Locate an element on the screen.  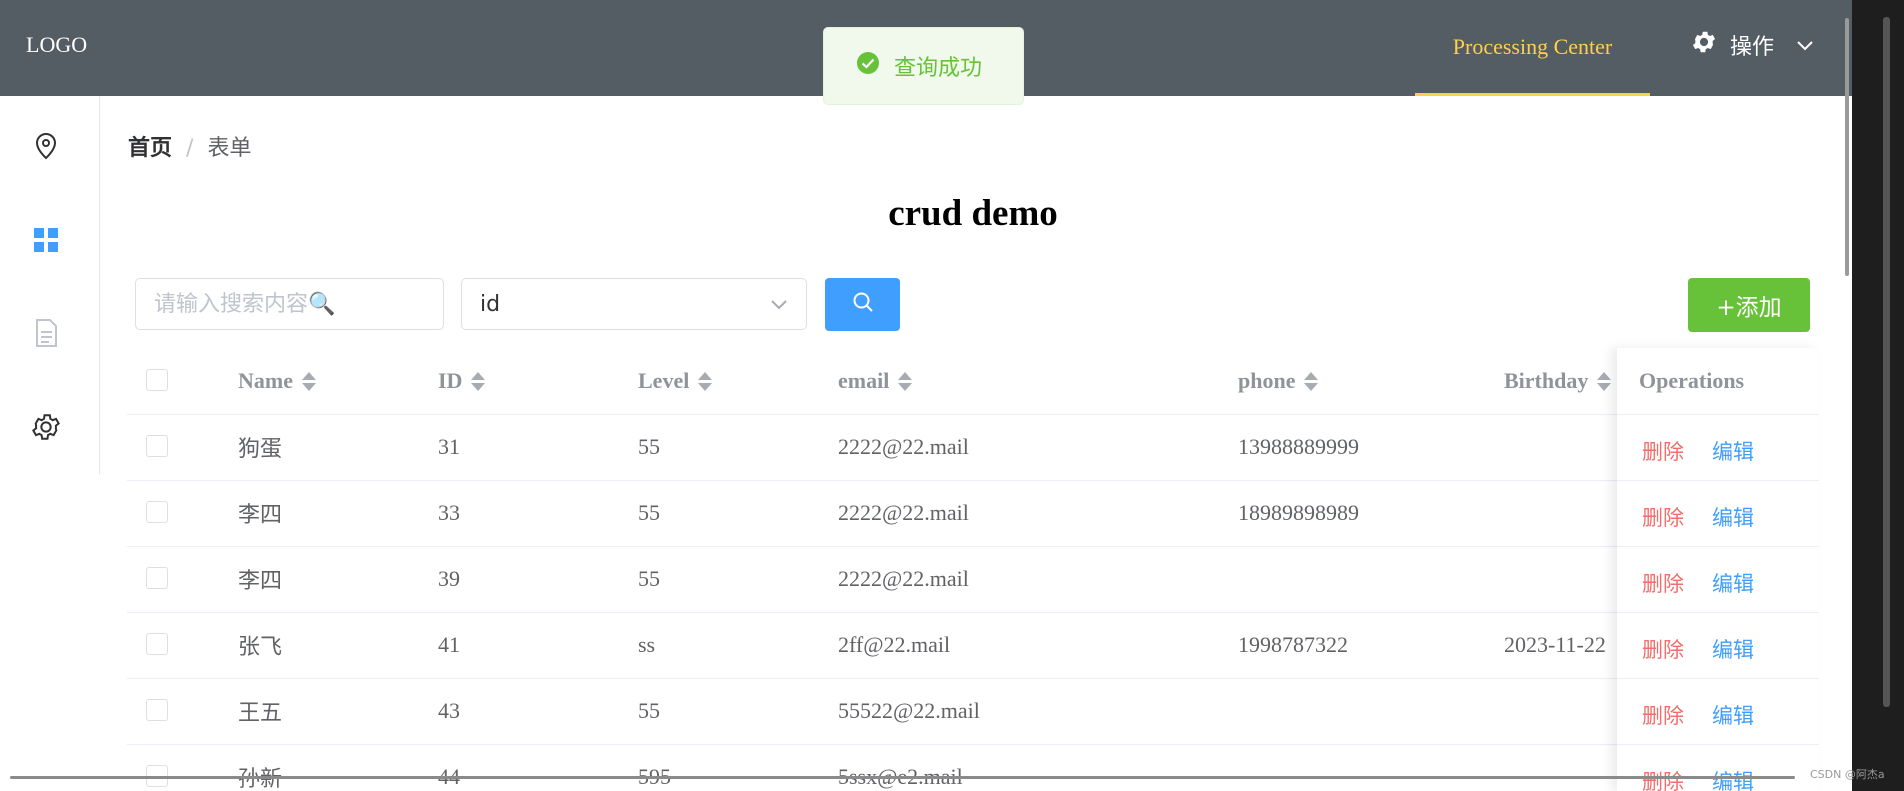
check-circle-icon is located at coordinates (868, 66).